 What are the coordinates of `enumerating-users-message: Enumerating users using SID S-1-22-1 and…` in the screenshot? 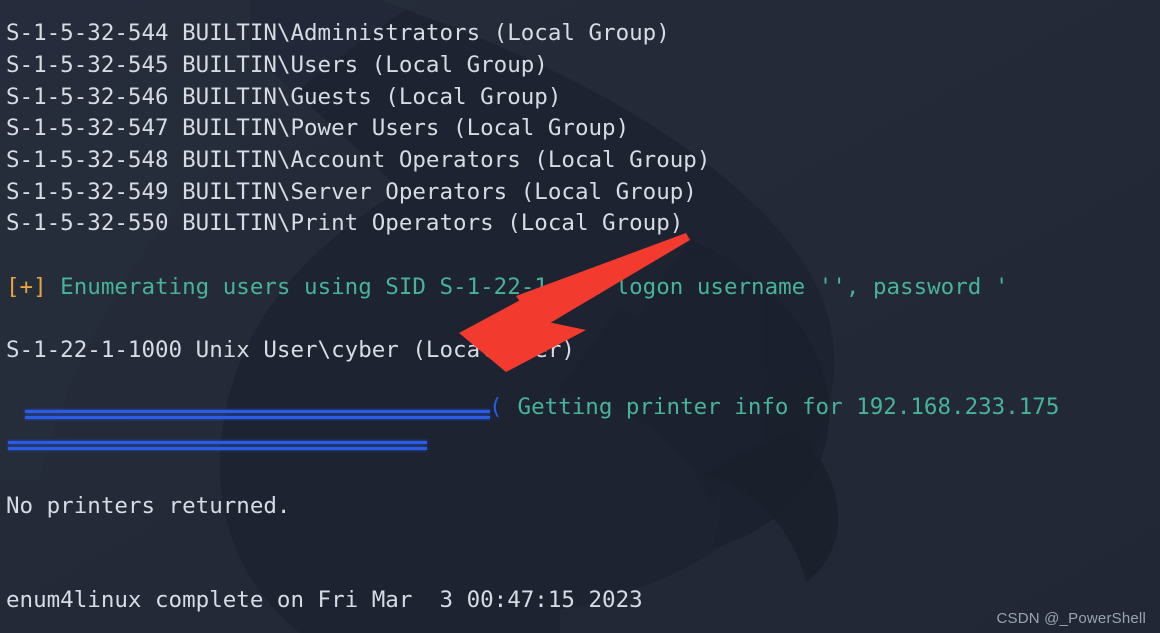 It's located at (527, 287).